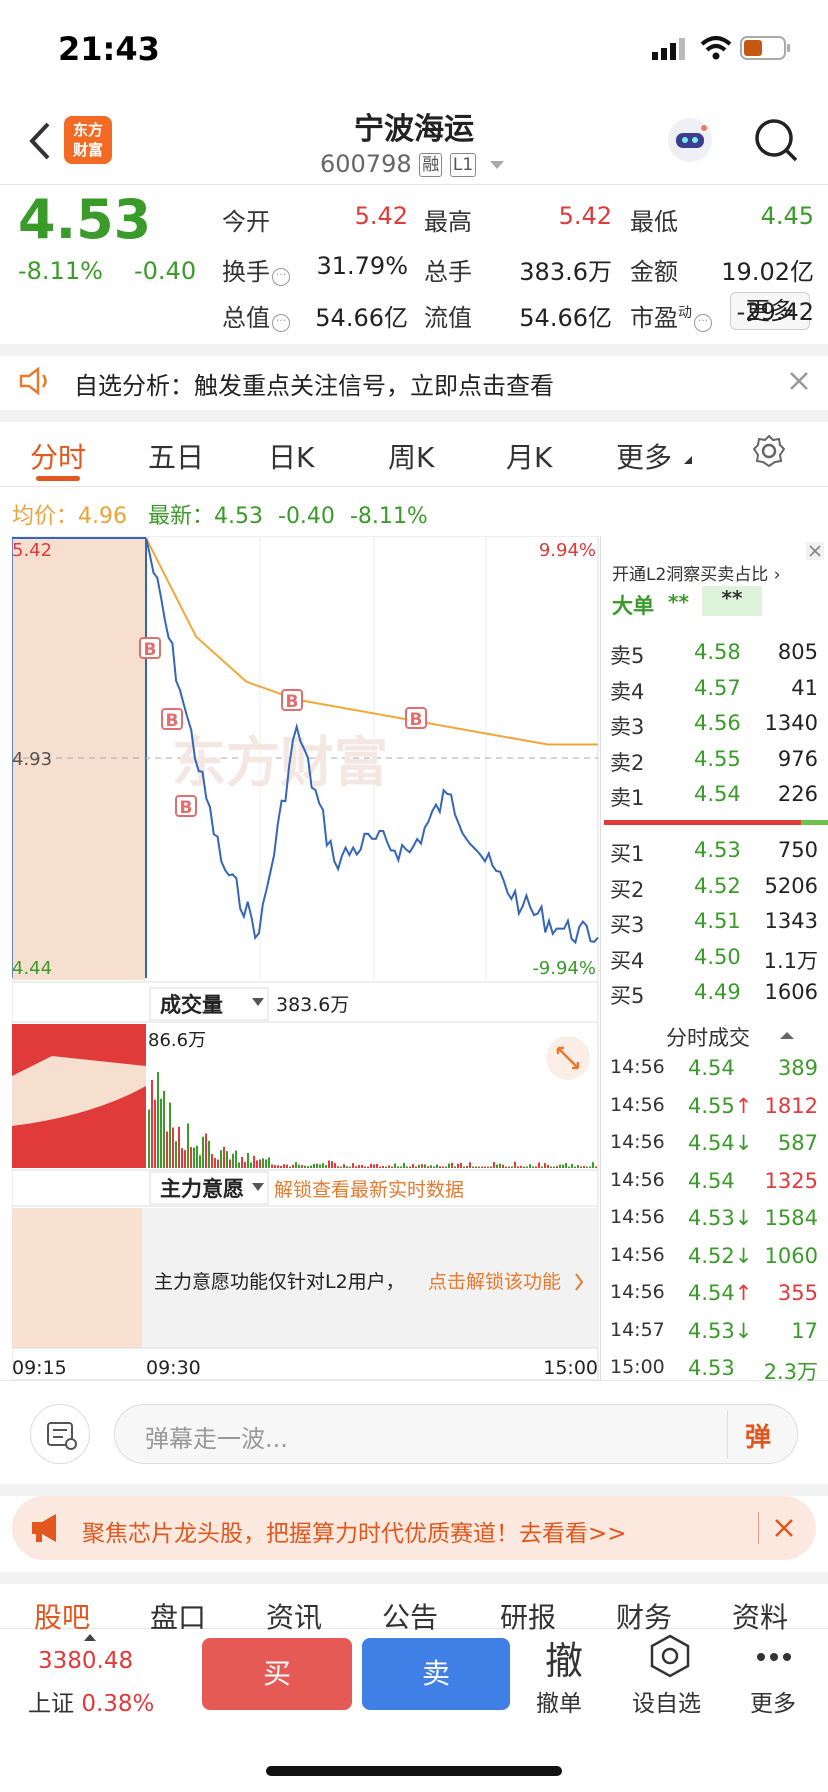 The width and height of the screenshot is (828, 1792). Describe the element at coordinates (696, 572) in the screenshot. I see `l2-promo: 开通L2洞察买卖占比 ›` at that location.